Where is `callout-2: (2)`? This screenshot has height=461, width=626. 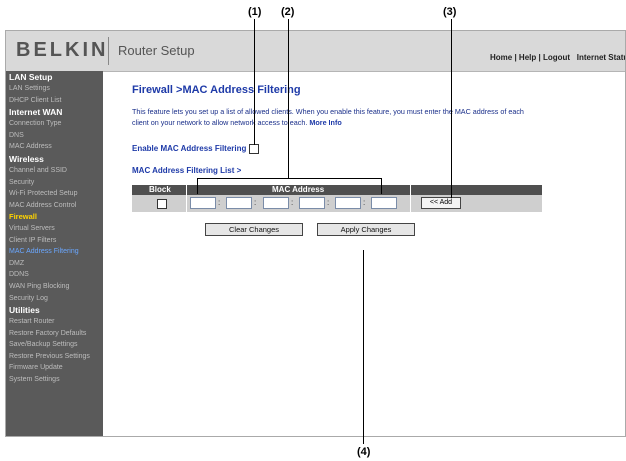 callout-2: (2) is located at coordinates (288, 12).